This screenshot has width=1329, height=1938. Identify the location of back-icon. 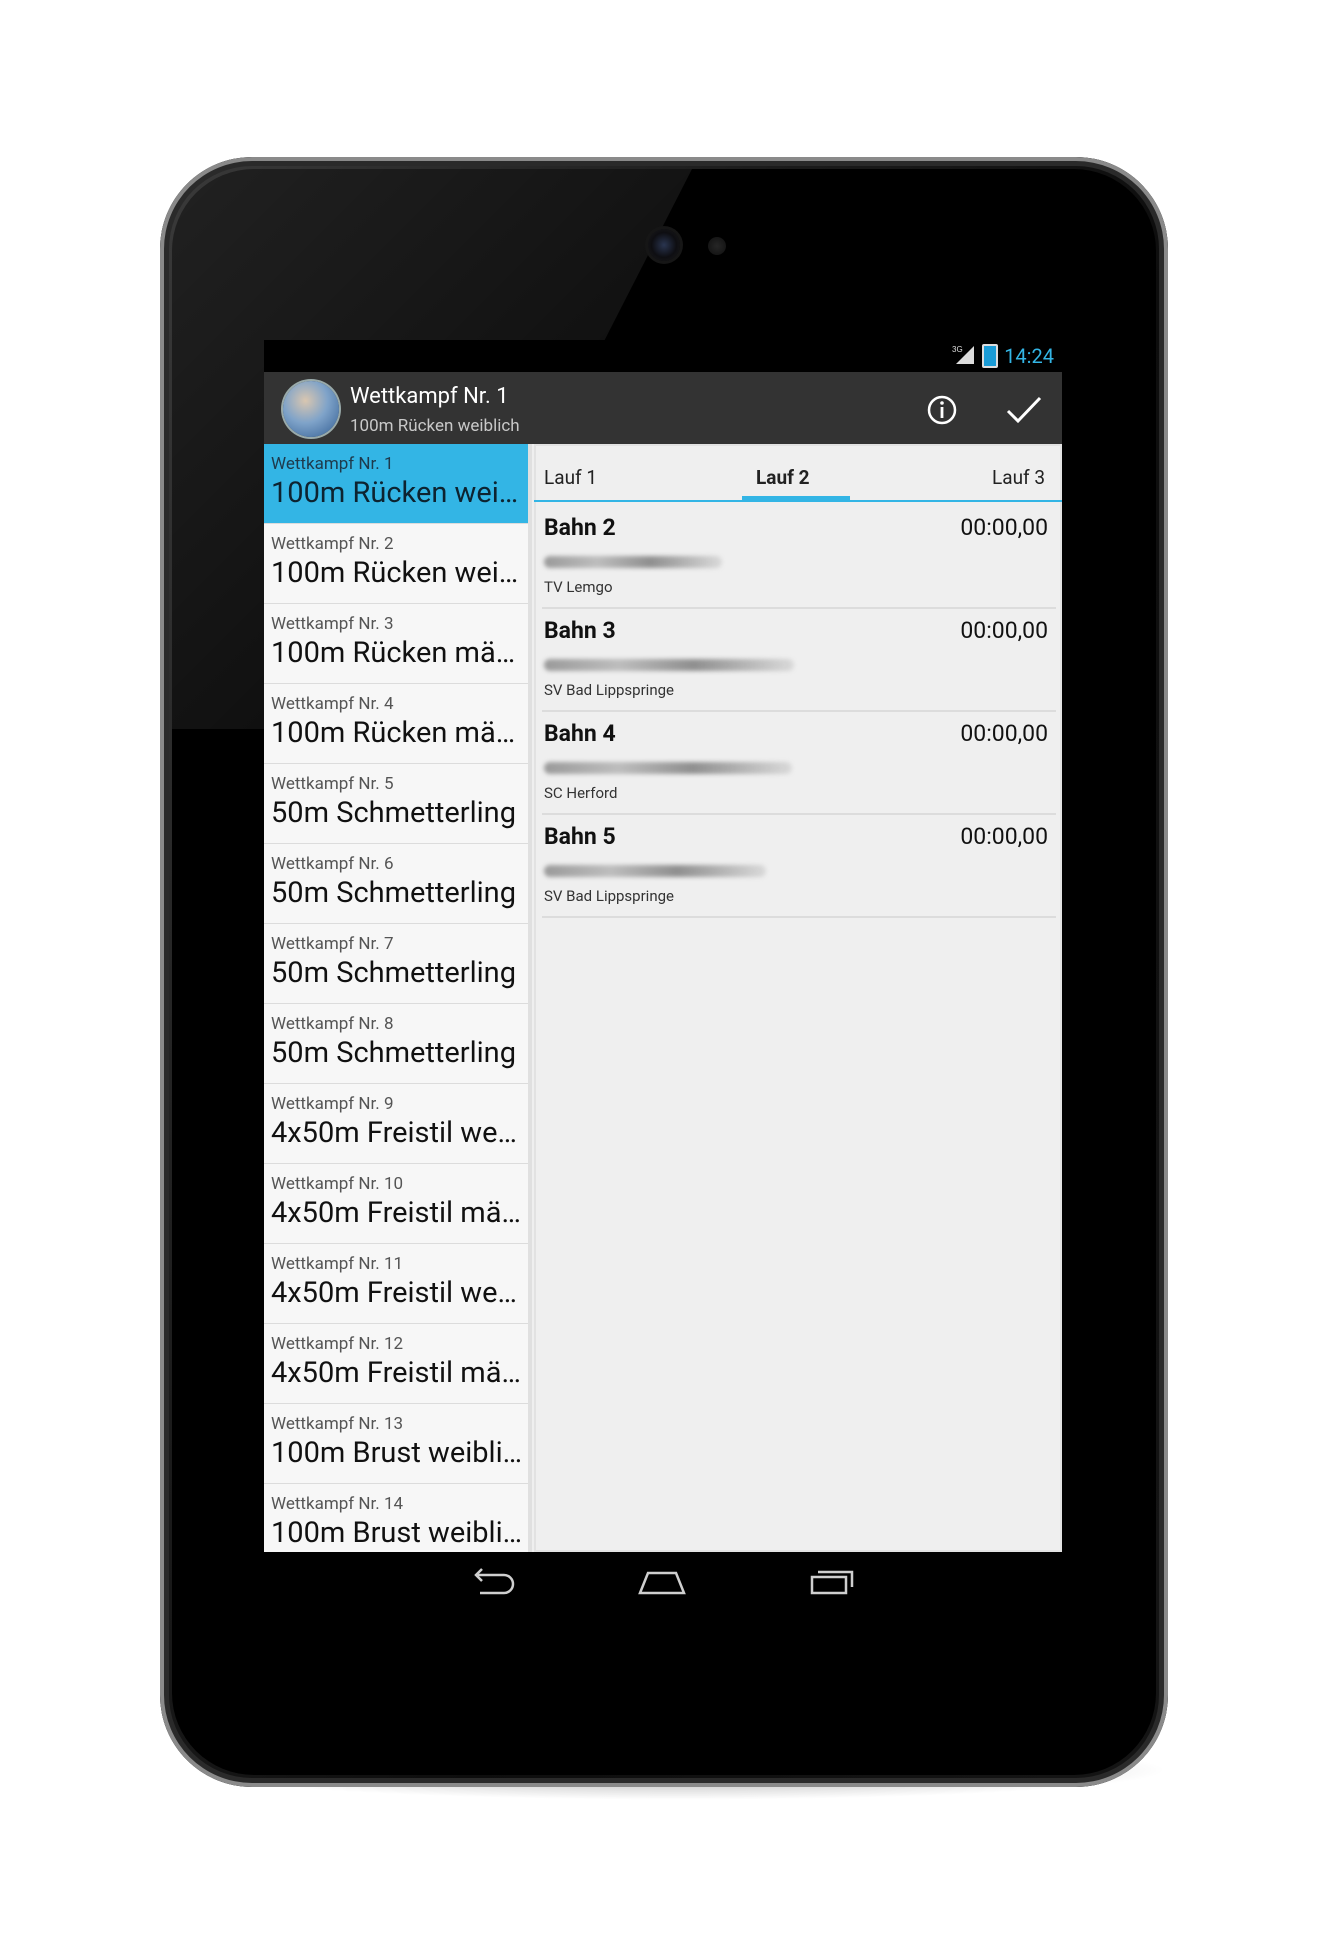
(494, 1581).